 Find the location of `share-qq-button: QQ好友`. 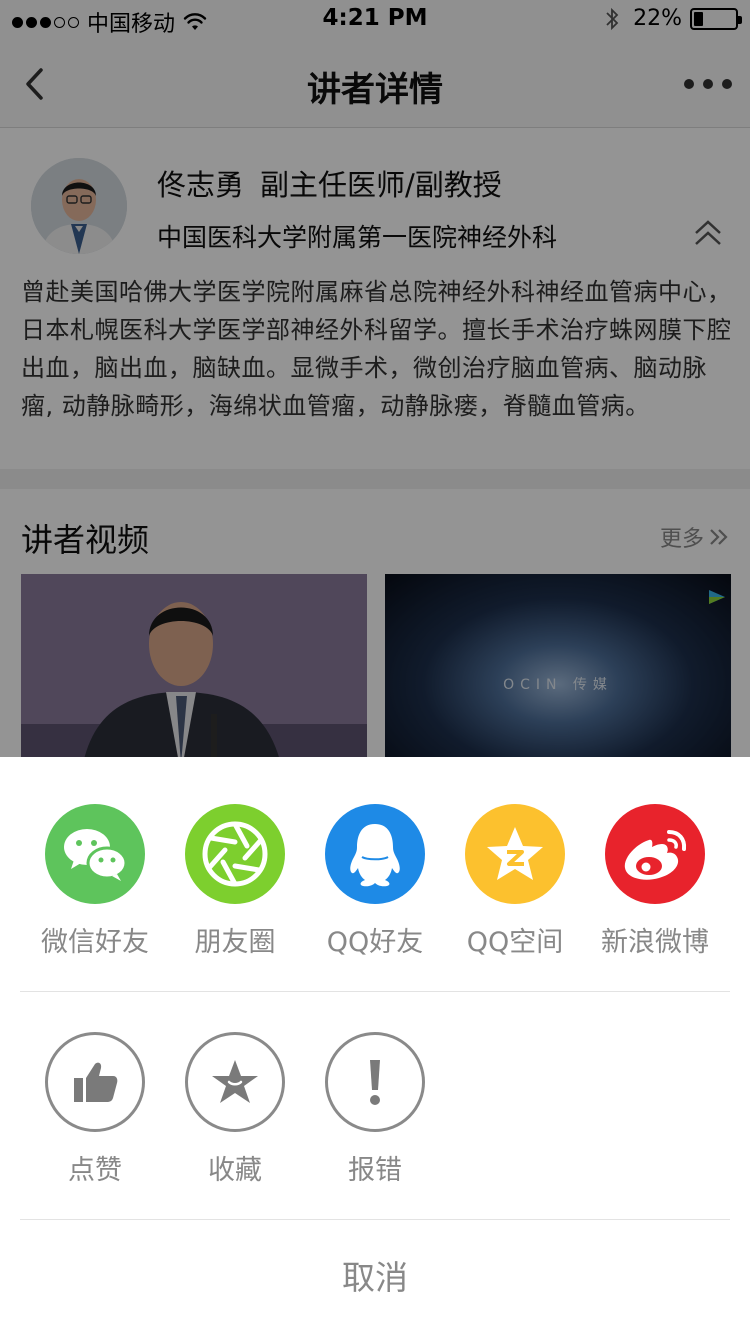

share-qq-button: QQ好友 is located at coordinates (375, 881).